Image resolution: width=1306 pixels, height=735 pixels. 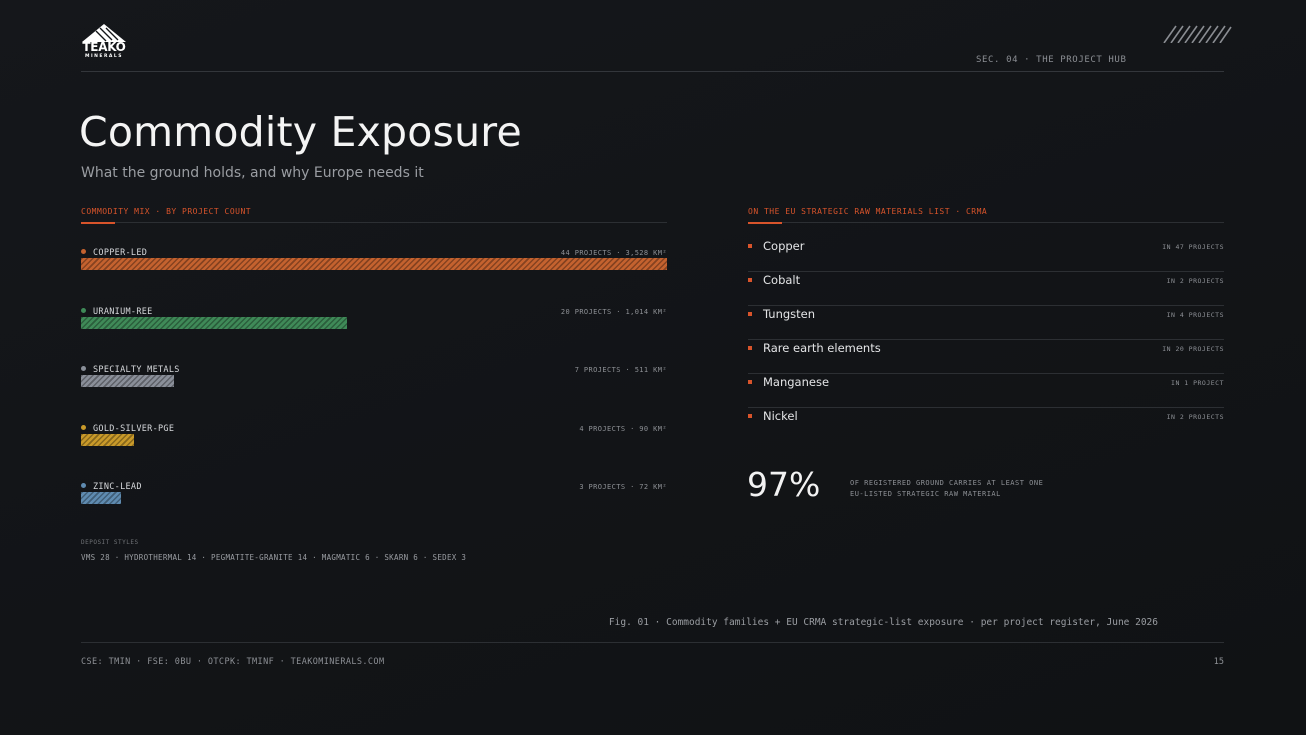 What do you see at coordinates (613, 311) in the screenshot?
I see `commodity-stat: 20 PROJECTS · 1,014 KM²` at bounding box center [613, 311].